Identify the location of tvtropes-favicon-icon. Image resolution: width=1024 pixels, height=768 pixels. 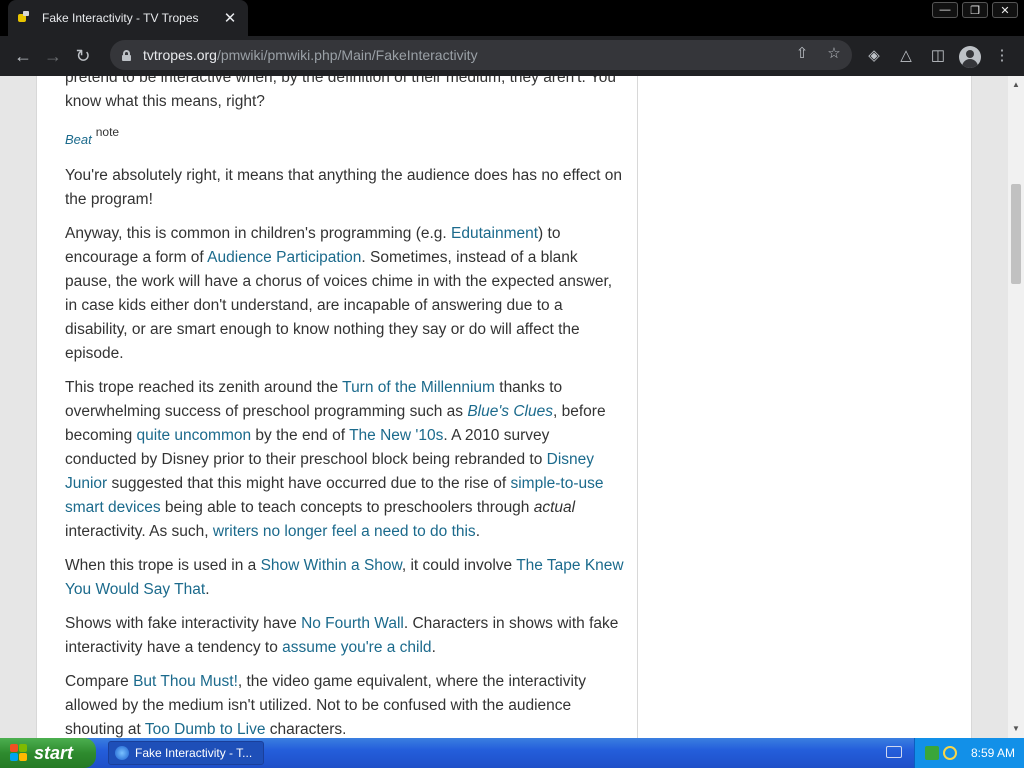
(25, 18).